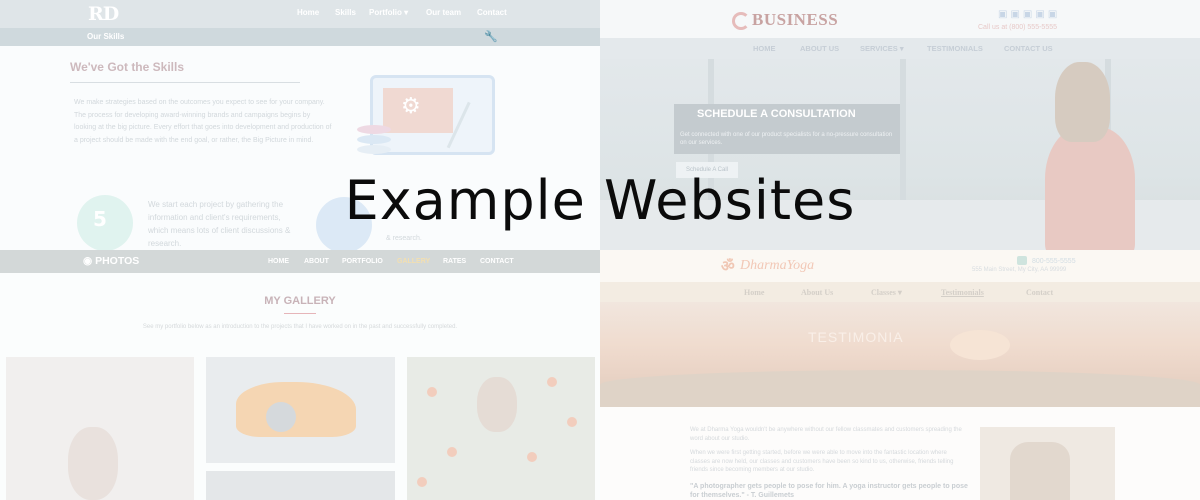 This screenshot has height=500, width=1200. What do you see at coordinates (882, 48) in the screenshot?
I see `business-nav-services: SERVICES ▾` at bounding box center [882, 48].